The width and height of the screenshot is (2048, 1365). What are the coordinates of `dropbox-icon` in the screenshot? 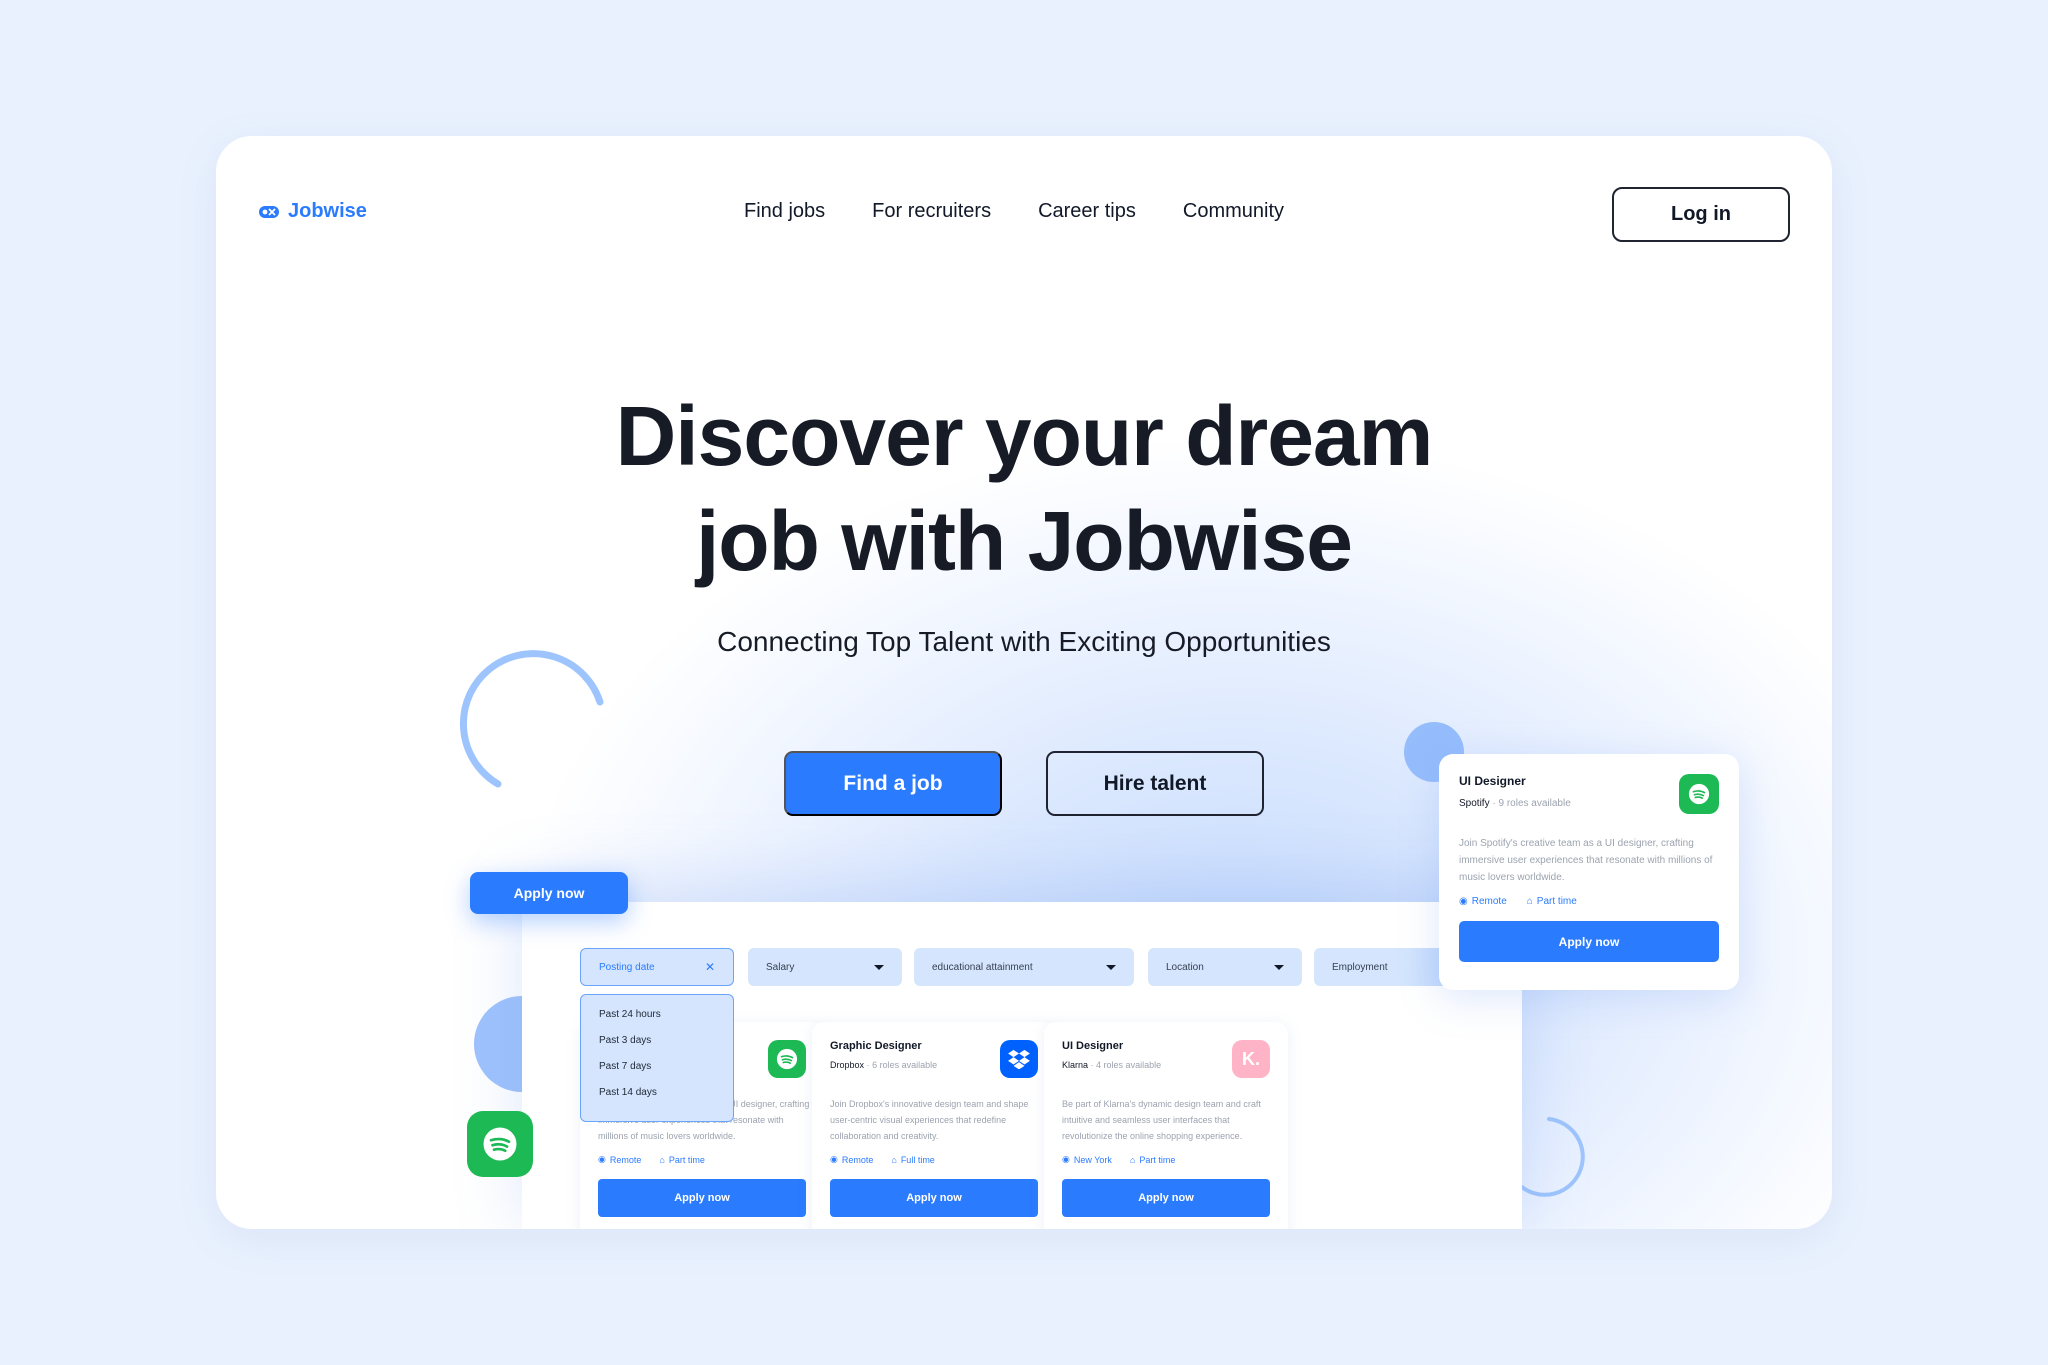 It's located at (1019, 1059).